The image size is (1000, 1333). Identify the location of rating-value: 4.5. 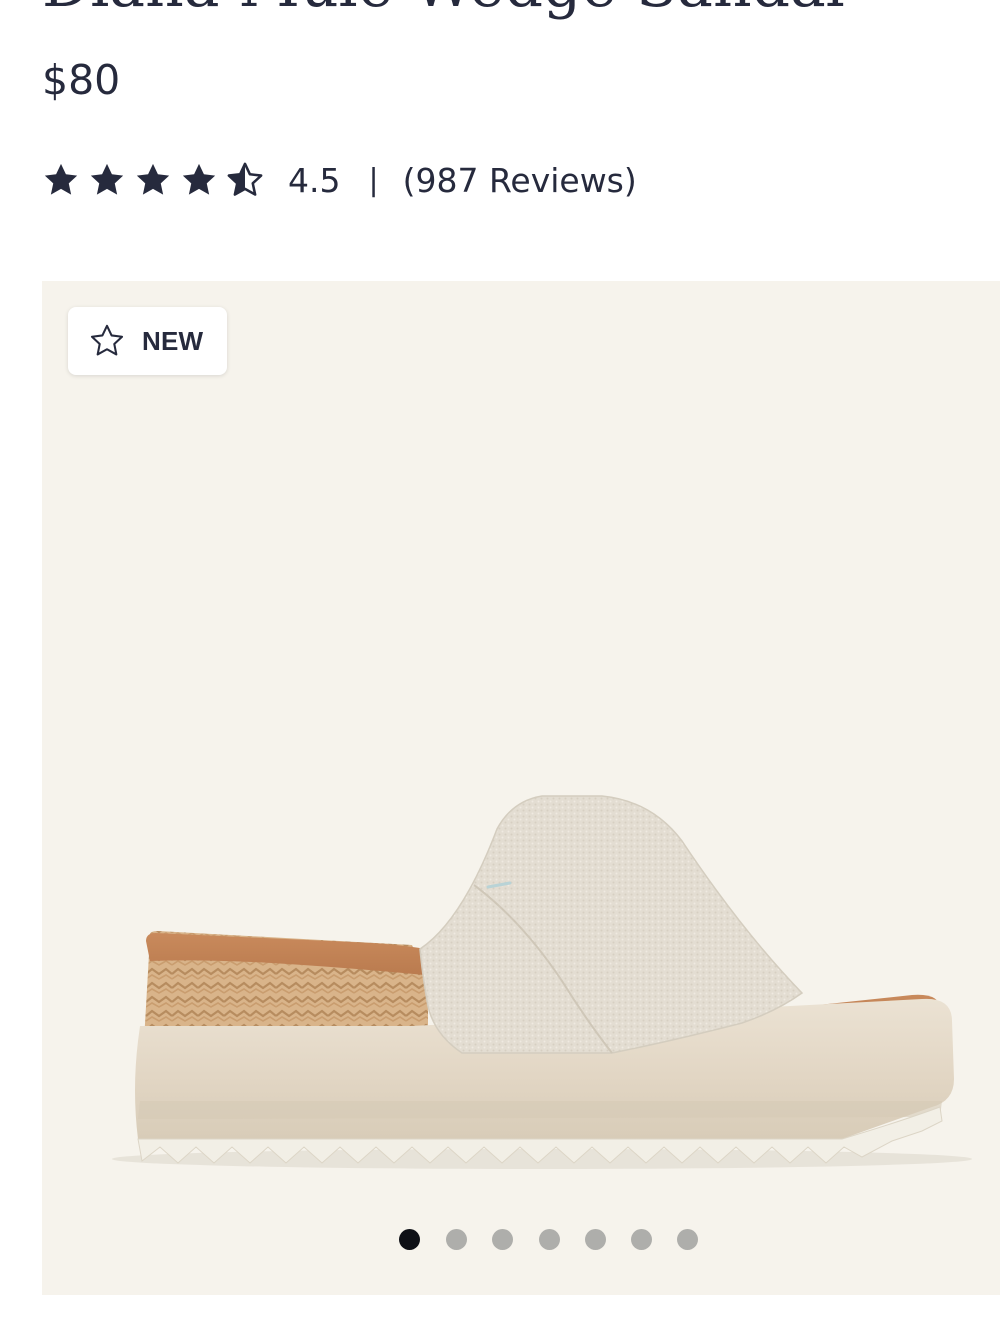
(314, 180).